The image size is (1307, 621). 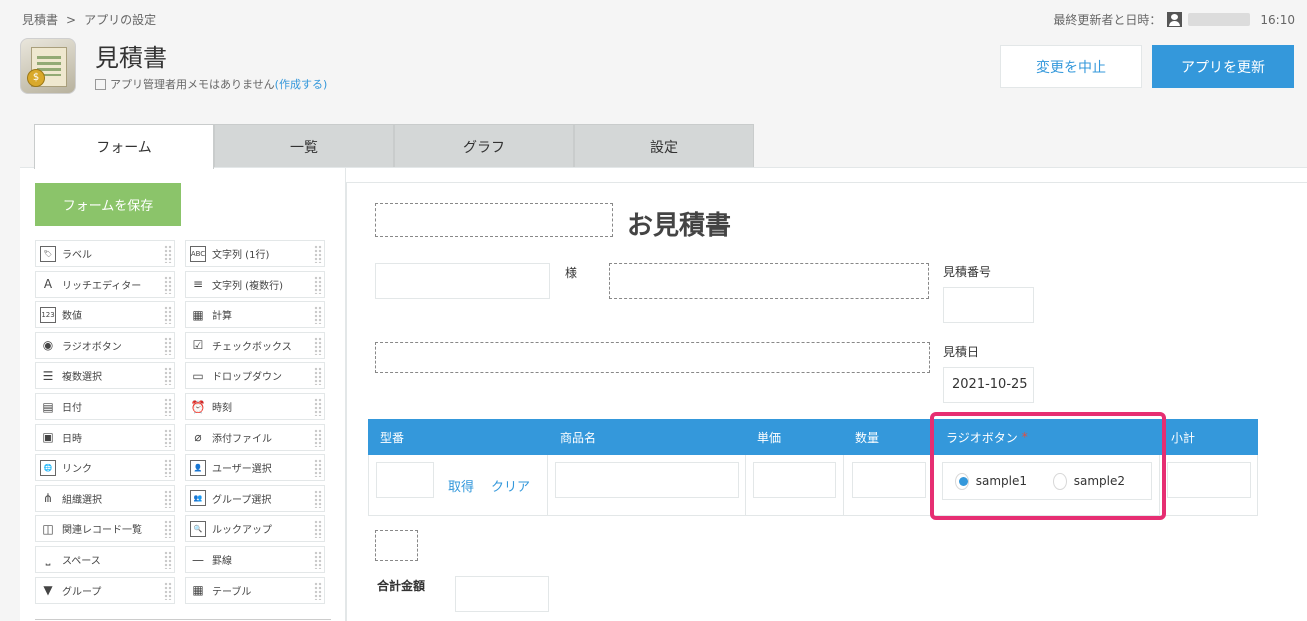 I want to click on label-field-placeholder, so click(x=494, y=220).